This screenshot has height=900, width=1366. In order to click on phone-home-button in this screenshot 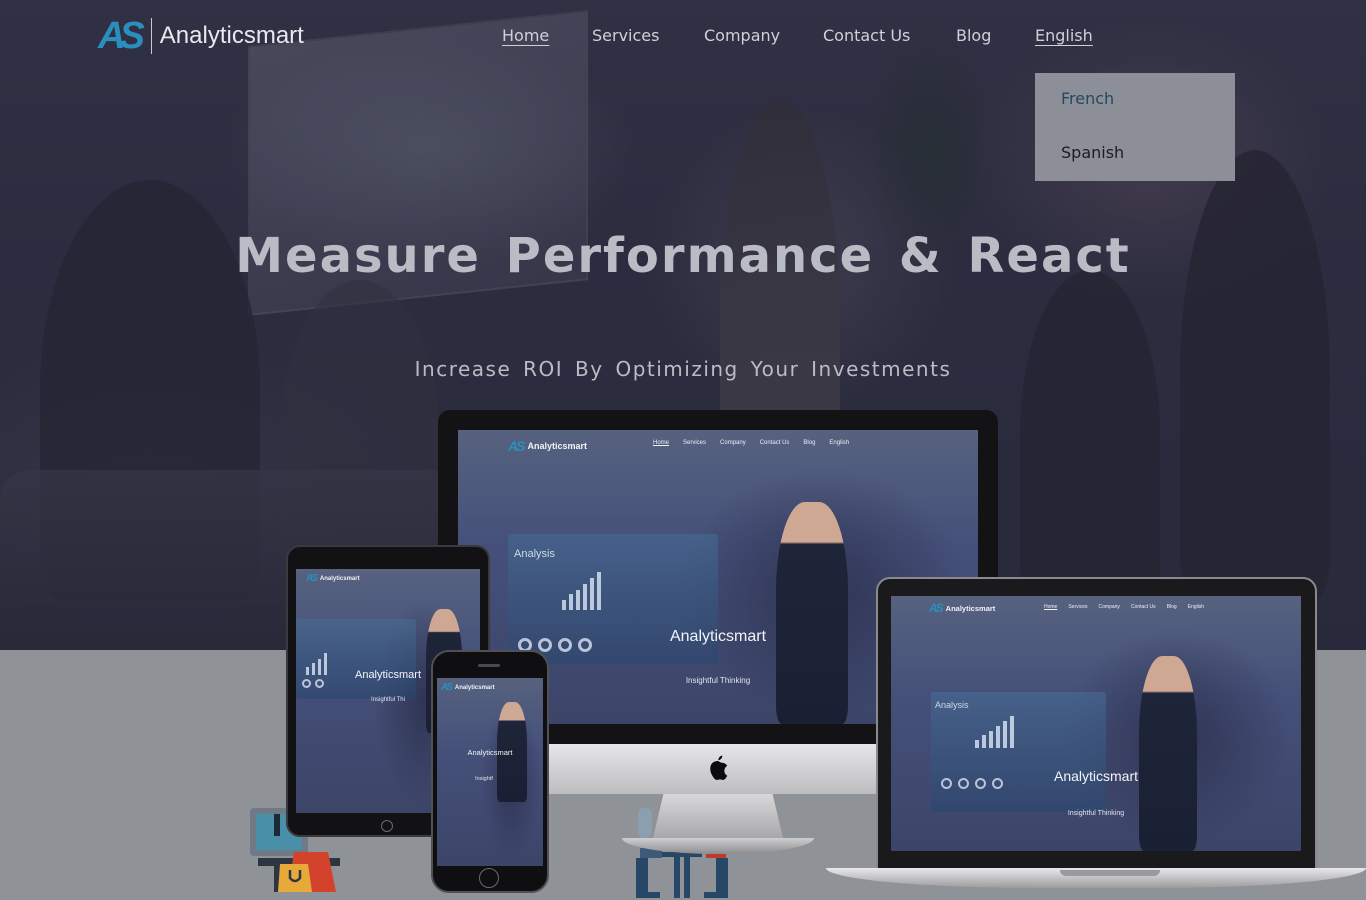, I will do `click(489, 878)`.